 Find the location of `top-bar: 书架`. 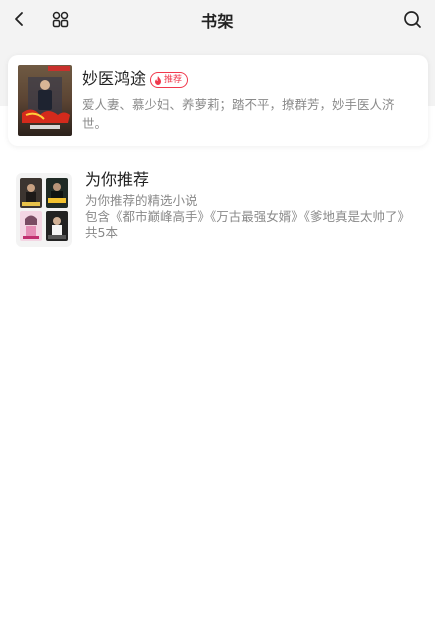

top-bar: 书架 is located at coordinates (217, 19).